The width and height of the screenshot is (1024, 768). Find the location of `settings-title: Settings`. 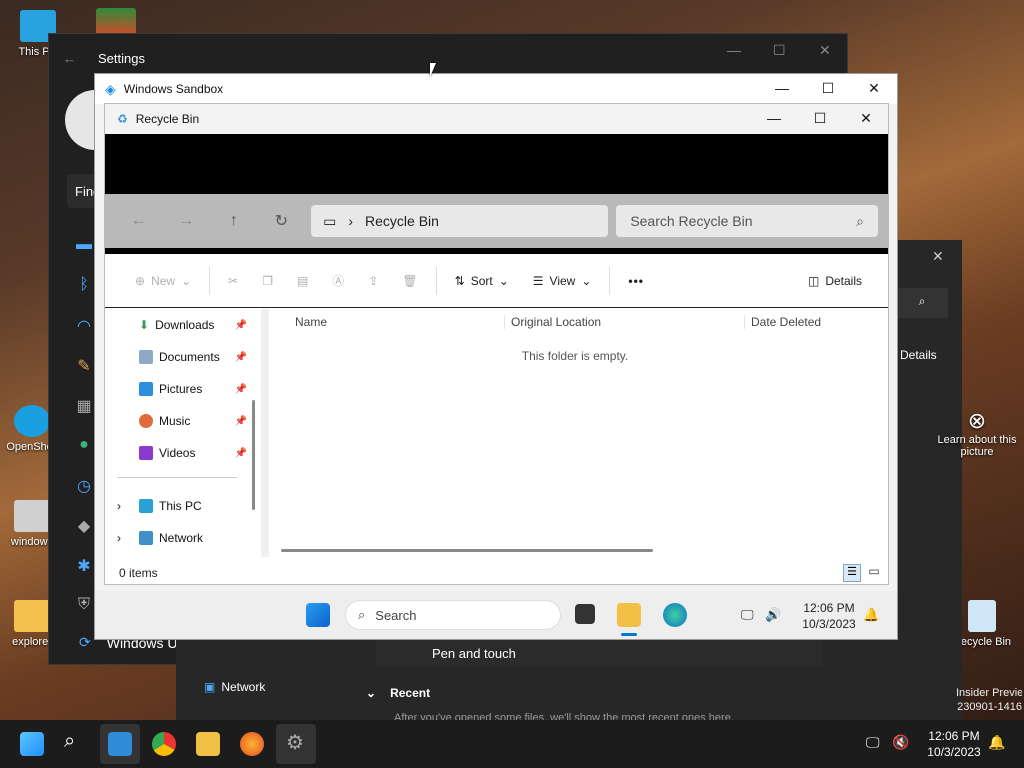

settings-title: Settings is located at coordinates (121, 58).